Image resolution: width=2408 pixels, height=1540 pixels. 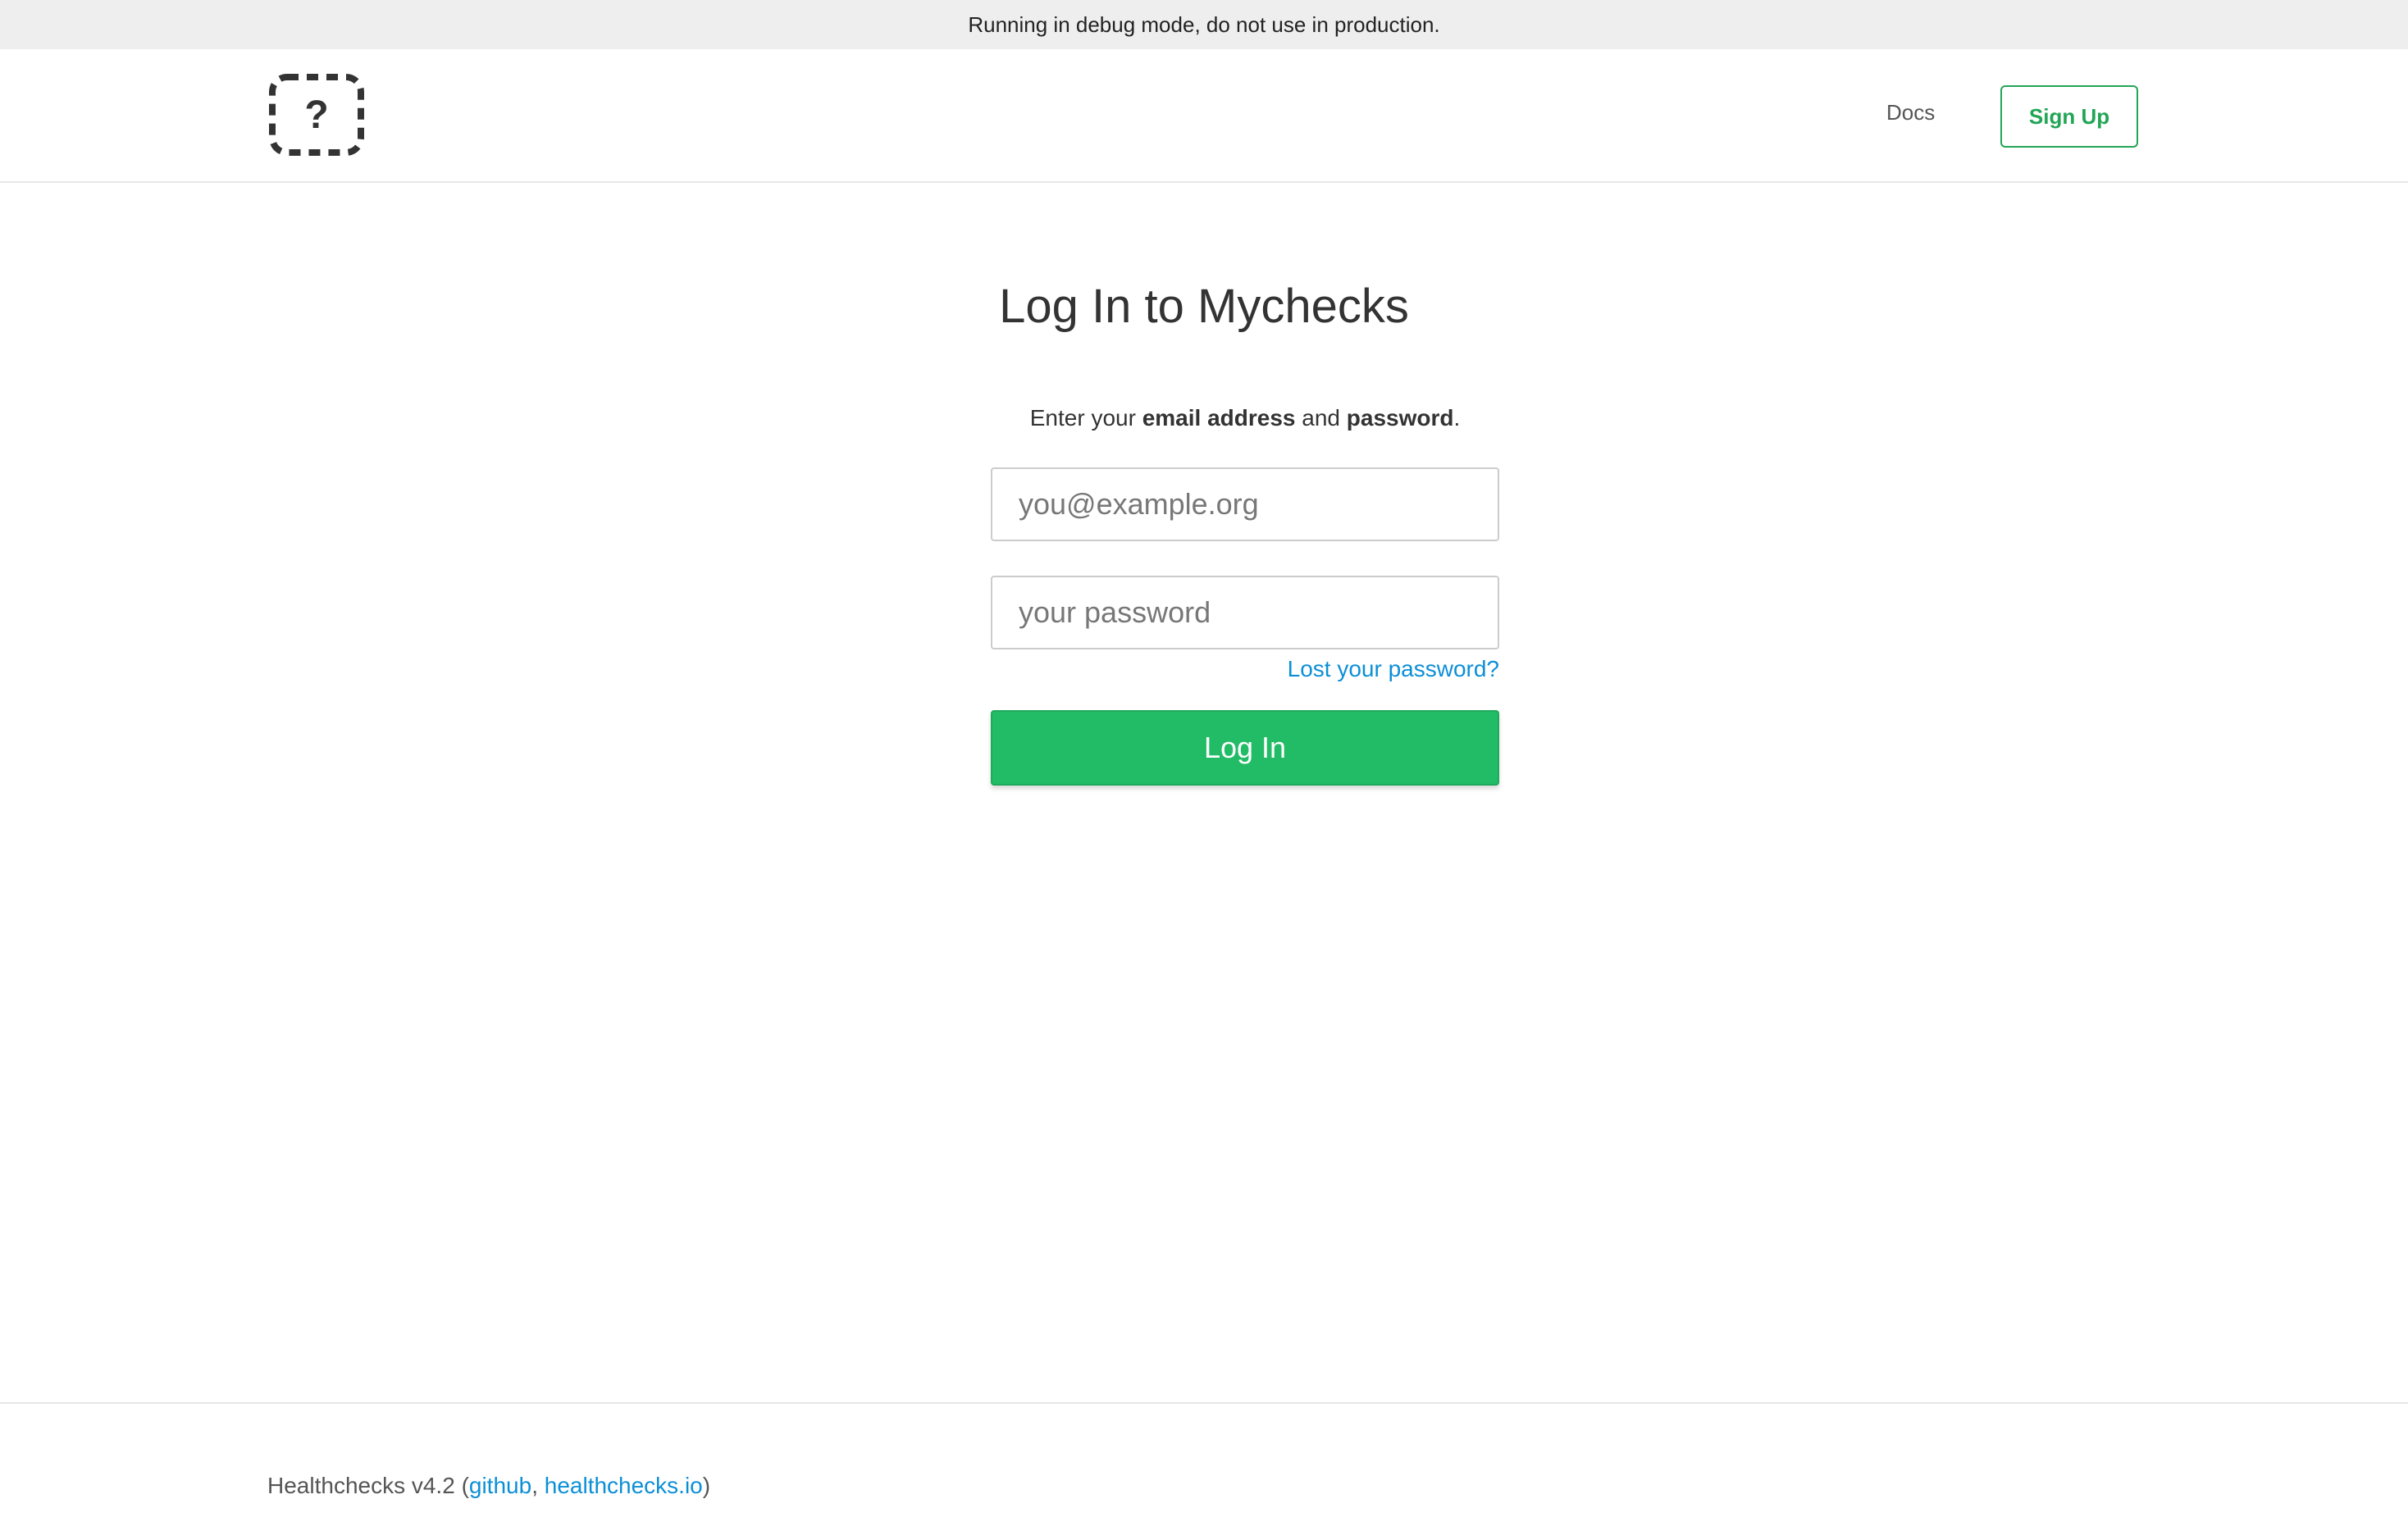 What do you see at coordinates (1321, 418) in the screenshot?
I see `instructions-middle: and` at bounding box center [1321, 418].